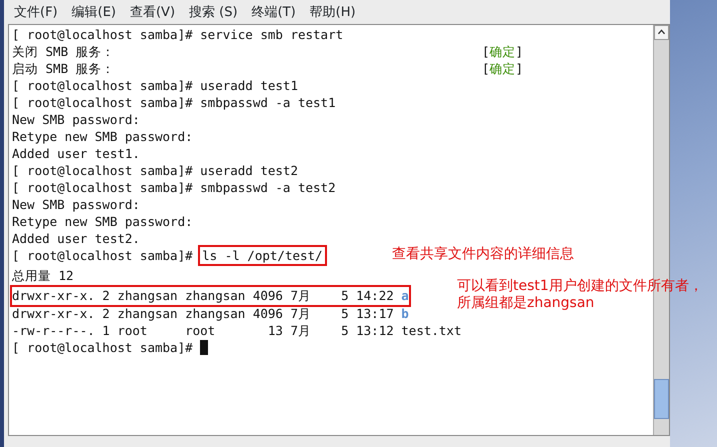 This screenshot has height=447, width=717. What do you see at coordinates (63, 68) in the screenshot?
I see `terminal-text: 启动 SMB 服务：` at bounding box center [63, 68].